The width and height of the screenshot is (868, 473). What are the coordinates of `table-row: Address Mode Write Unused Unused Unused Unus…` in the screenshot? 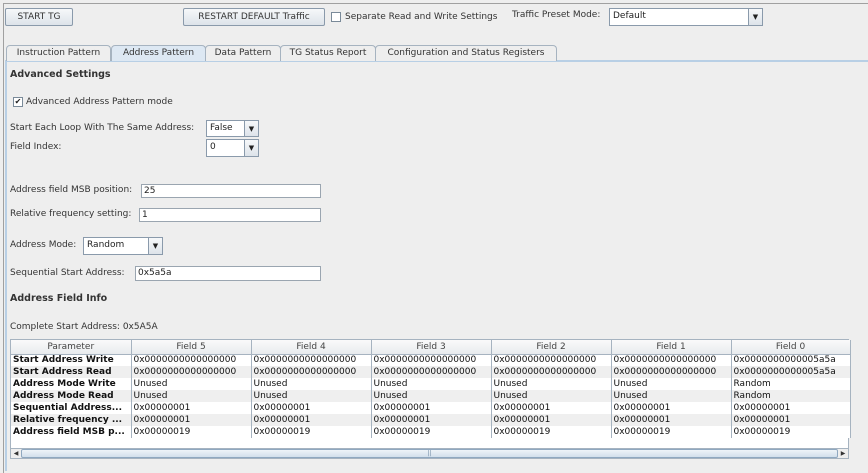 It's located at (431, 384).